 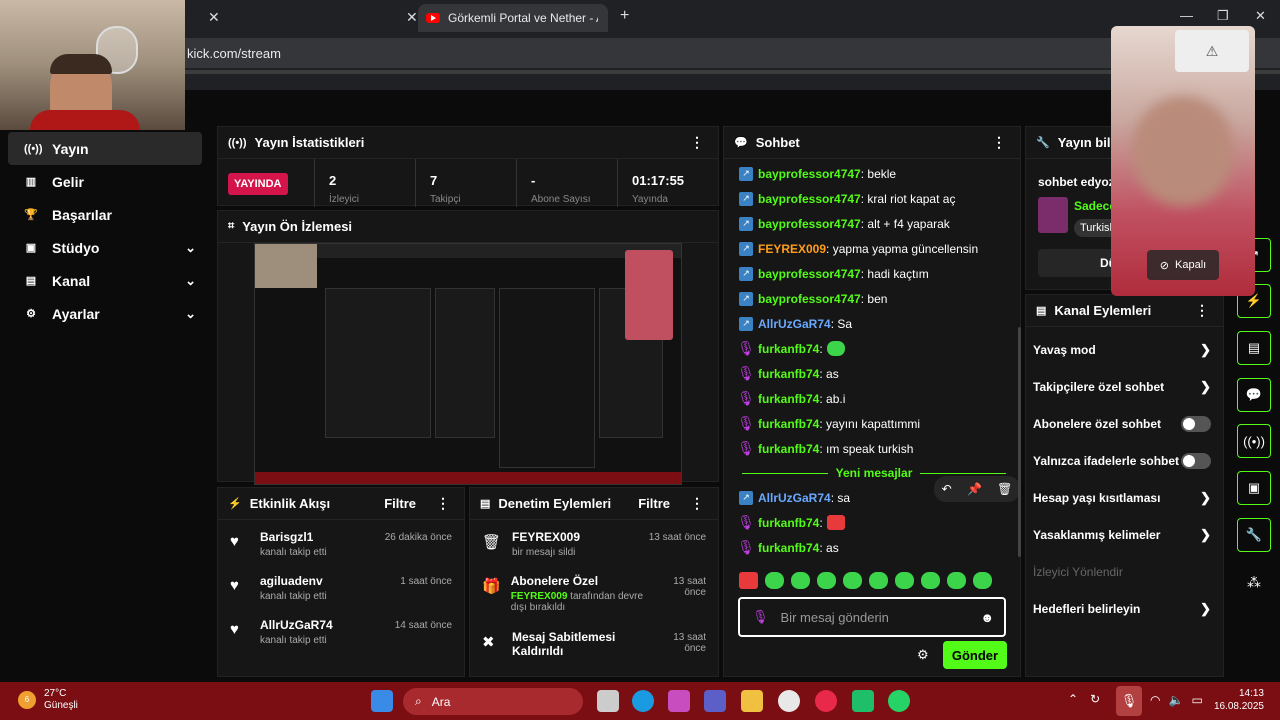 I want to click on chat-message: 🎙 furkanfb74: yayını kapattımmi, so click(x=872, y=423).